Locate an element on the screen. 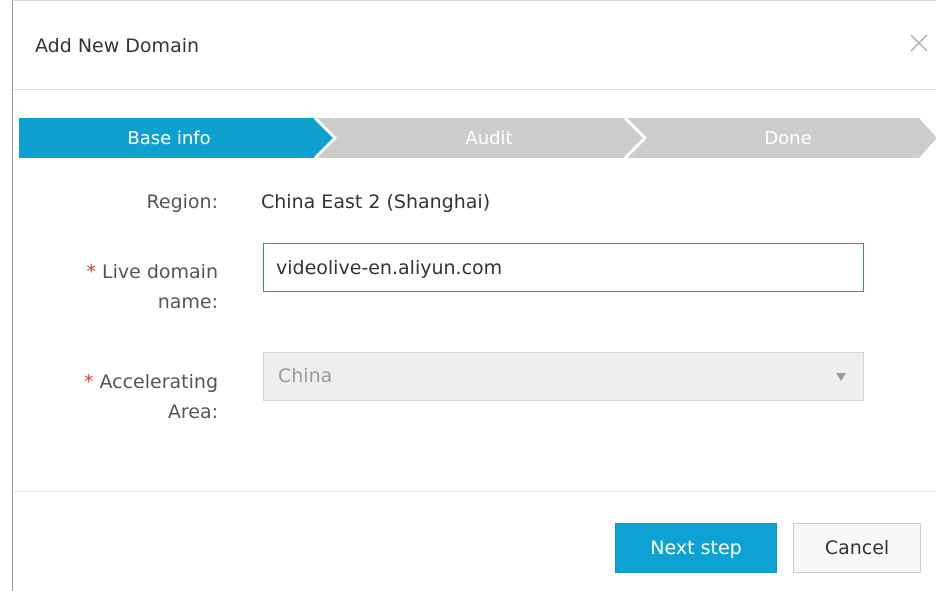 The height and width of the screenshot is (591, 936). region-label: Region: is located at coordinates (182, 202).